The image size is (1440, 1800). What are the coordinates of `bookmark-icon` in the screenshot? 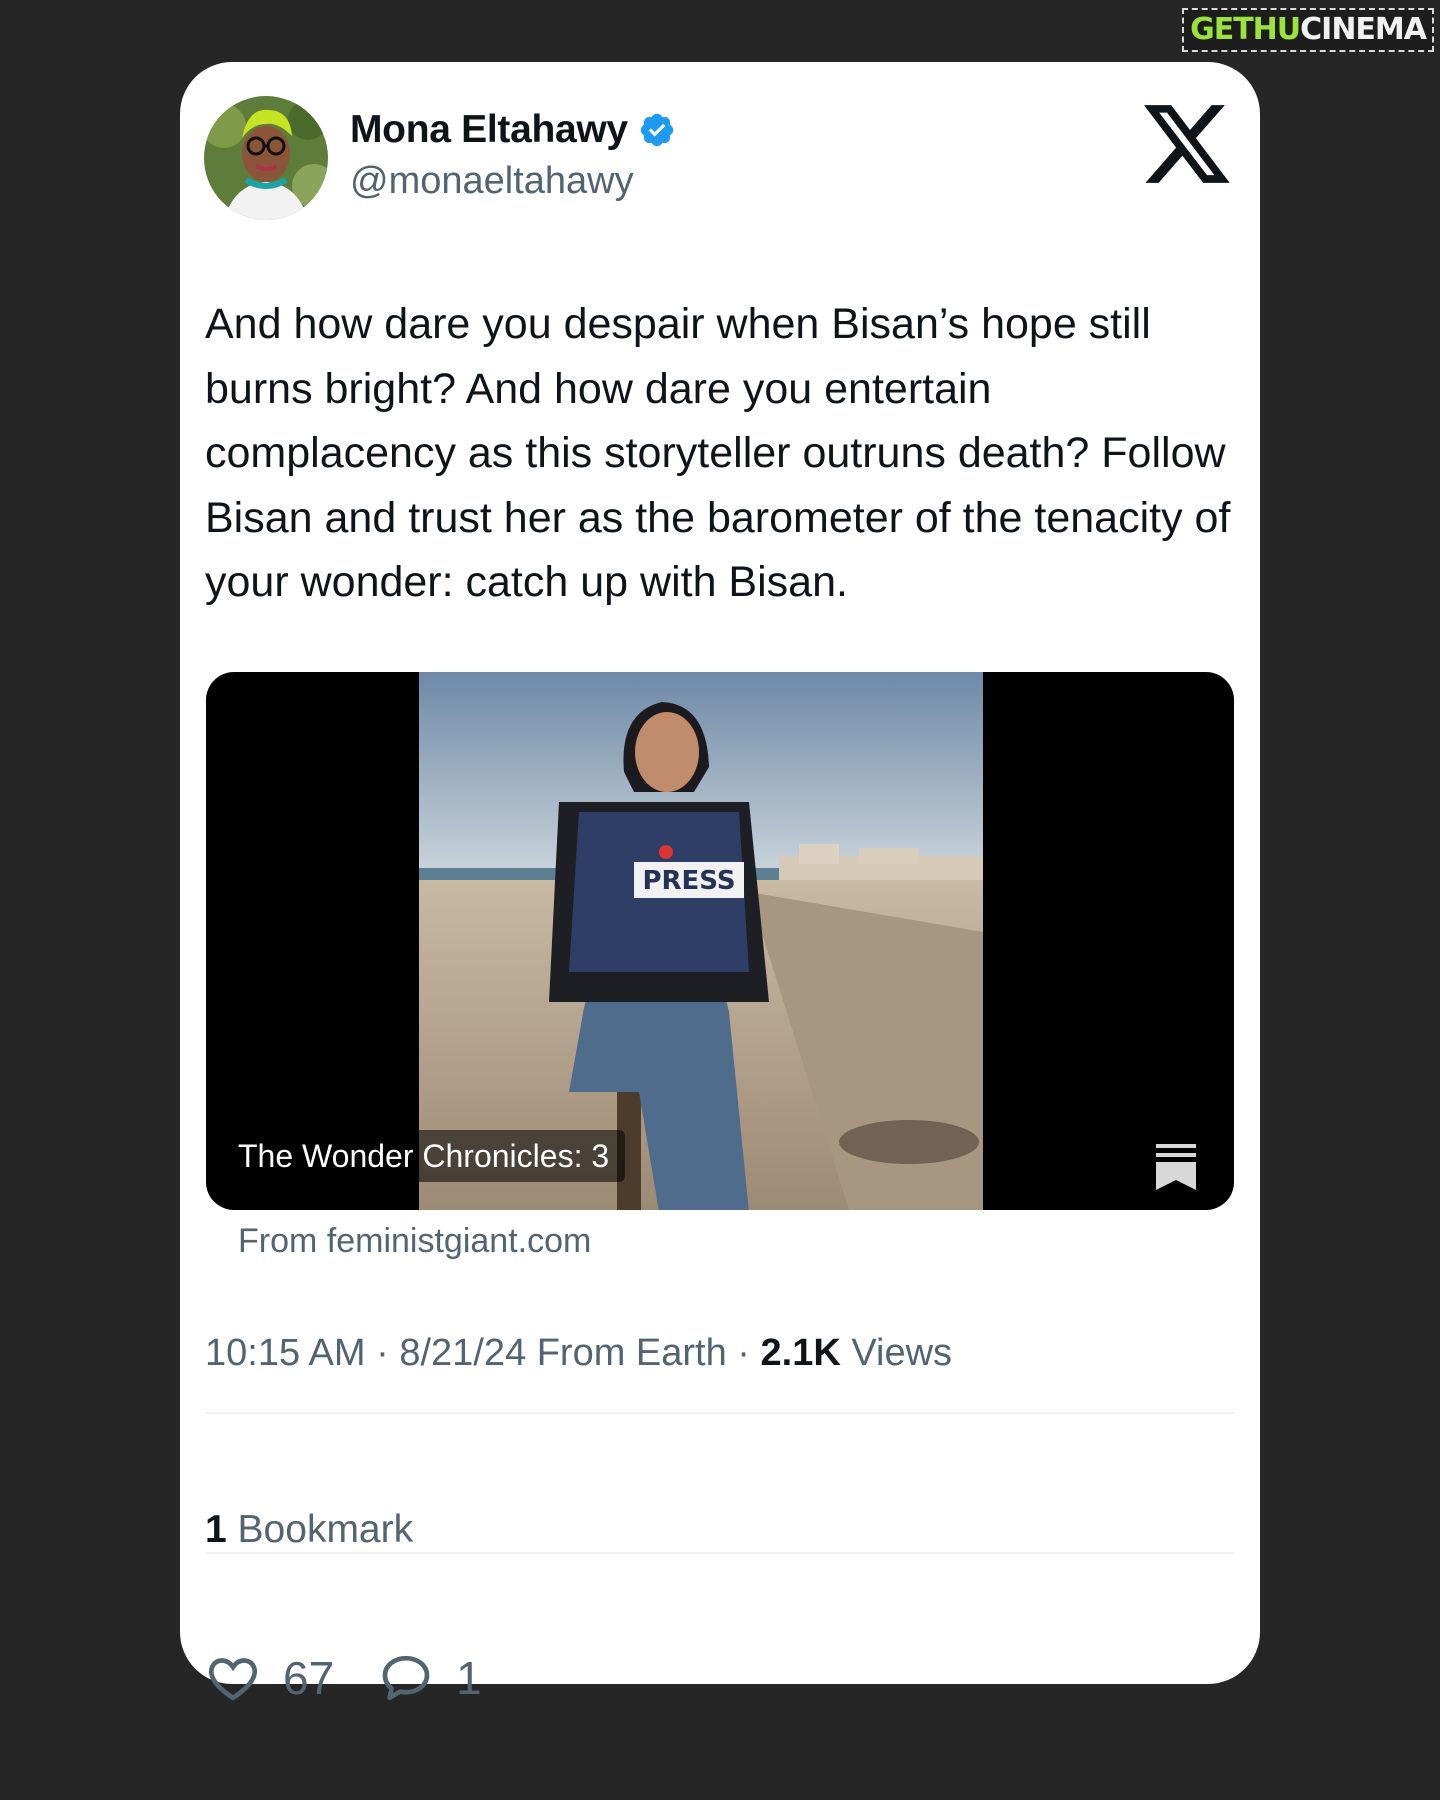 It's located at (1176, 1167).